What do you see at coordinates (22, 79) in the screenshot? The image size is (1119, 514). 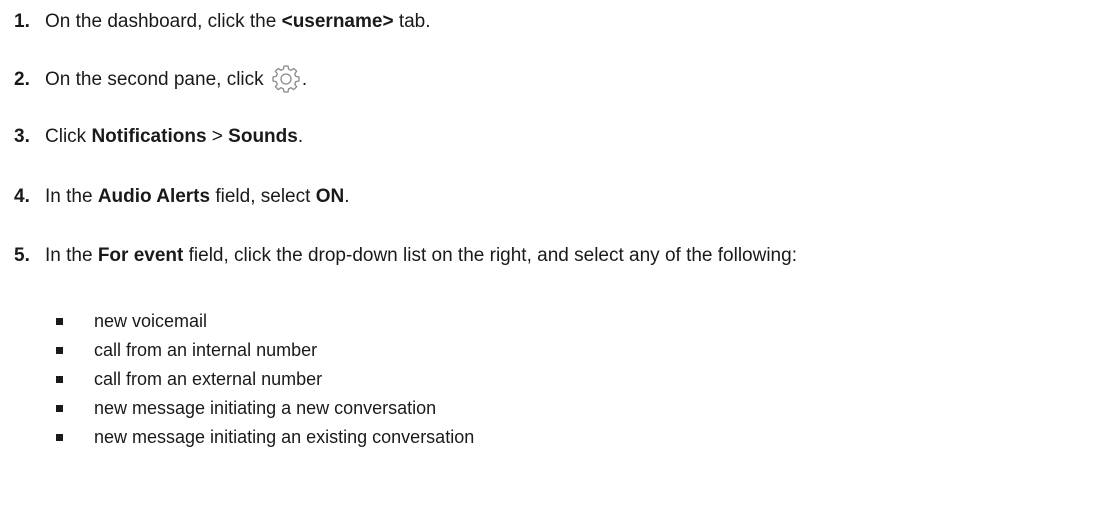 I see `step-number: 2.` at bounding box center [22, 79].